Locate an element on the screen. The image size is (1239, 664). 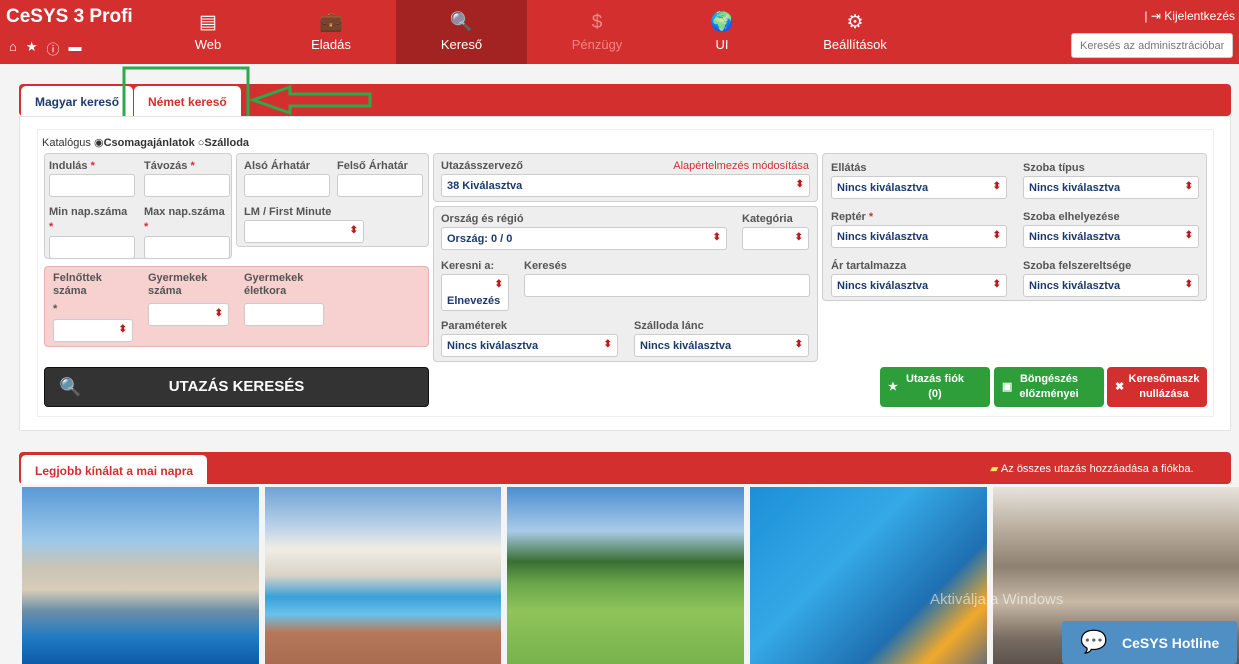
globe-icon: 🌍 is located at coordinates (722, 22).